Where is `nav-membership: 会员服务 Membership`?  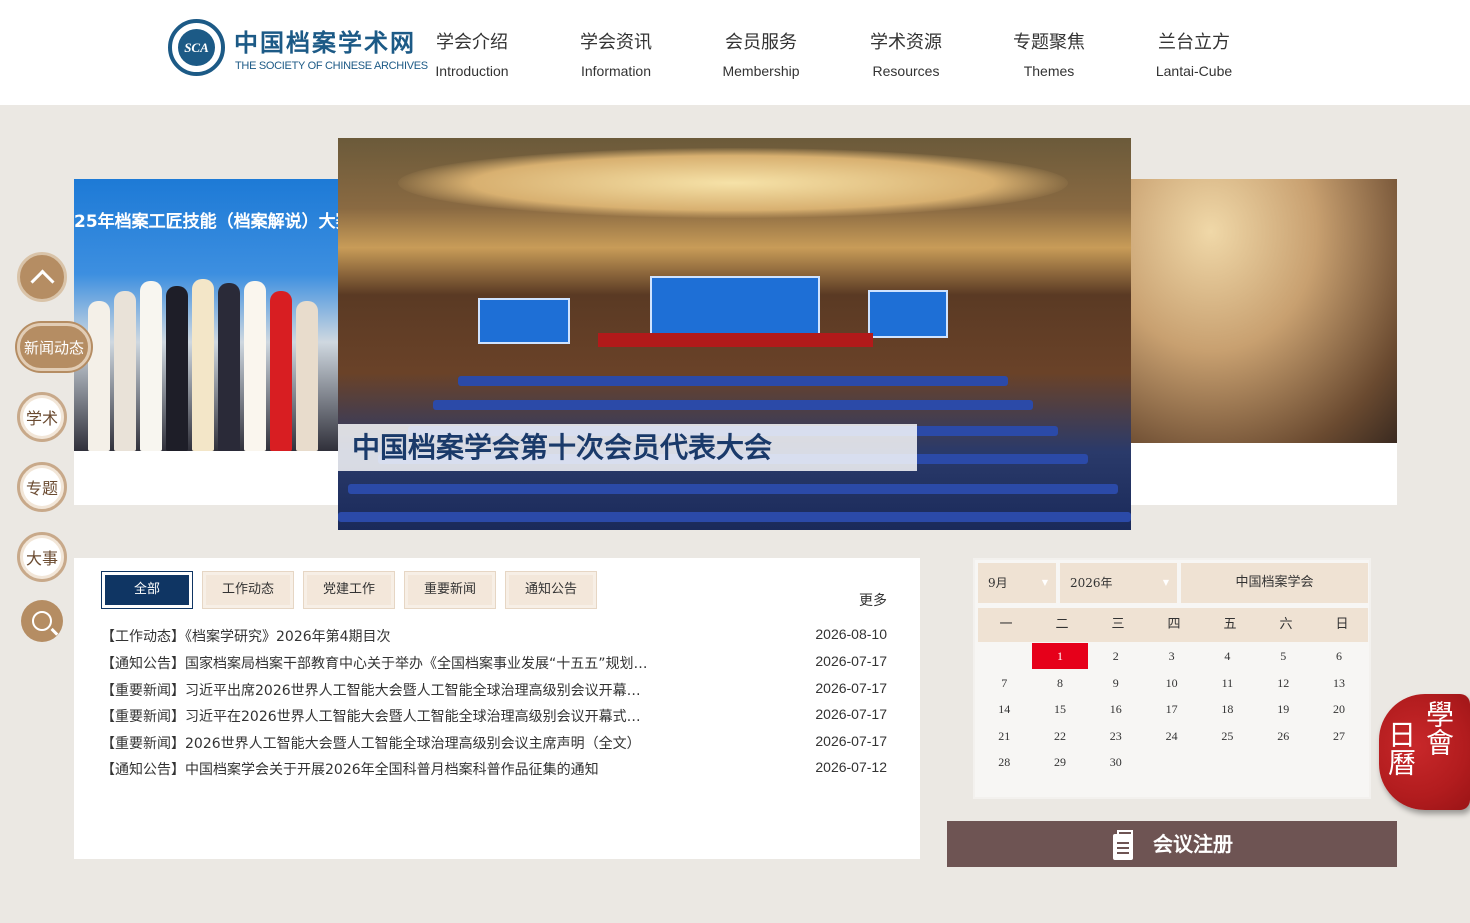
nav-membership: 会员服务 Membership is located at coordinates (761, 52).